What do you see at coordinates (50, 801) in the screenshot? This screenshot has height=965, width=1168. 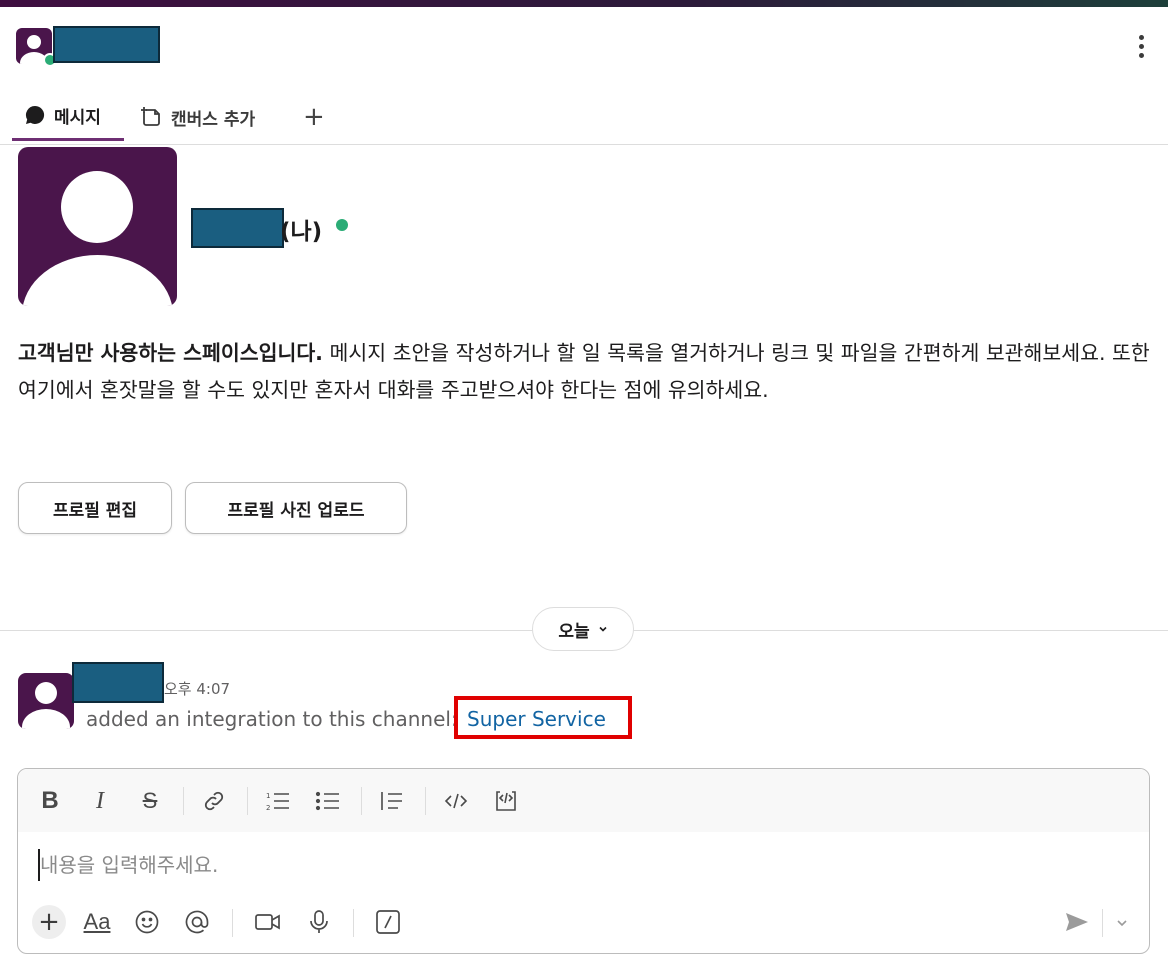 I see `bold-icon: B` at bounding box center [50, 801].